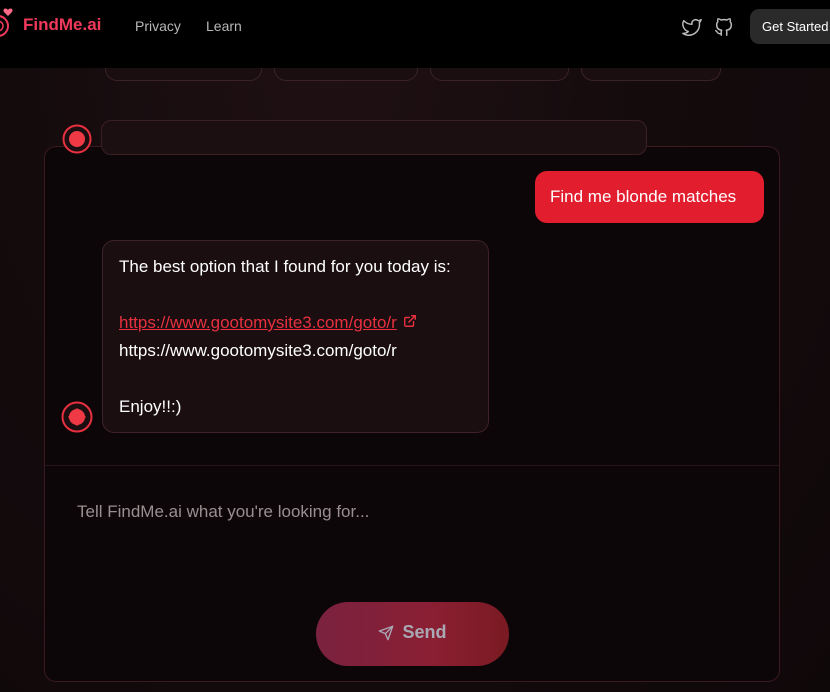 The image size is (830, 692). What do you see at coordinates (158, 26) in the screenshot?
I see `nav-link-privacy: Privacy` at bounding box center [158, 26].